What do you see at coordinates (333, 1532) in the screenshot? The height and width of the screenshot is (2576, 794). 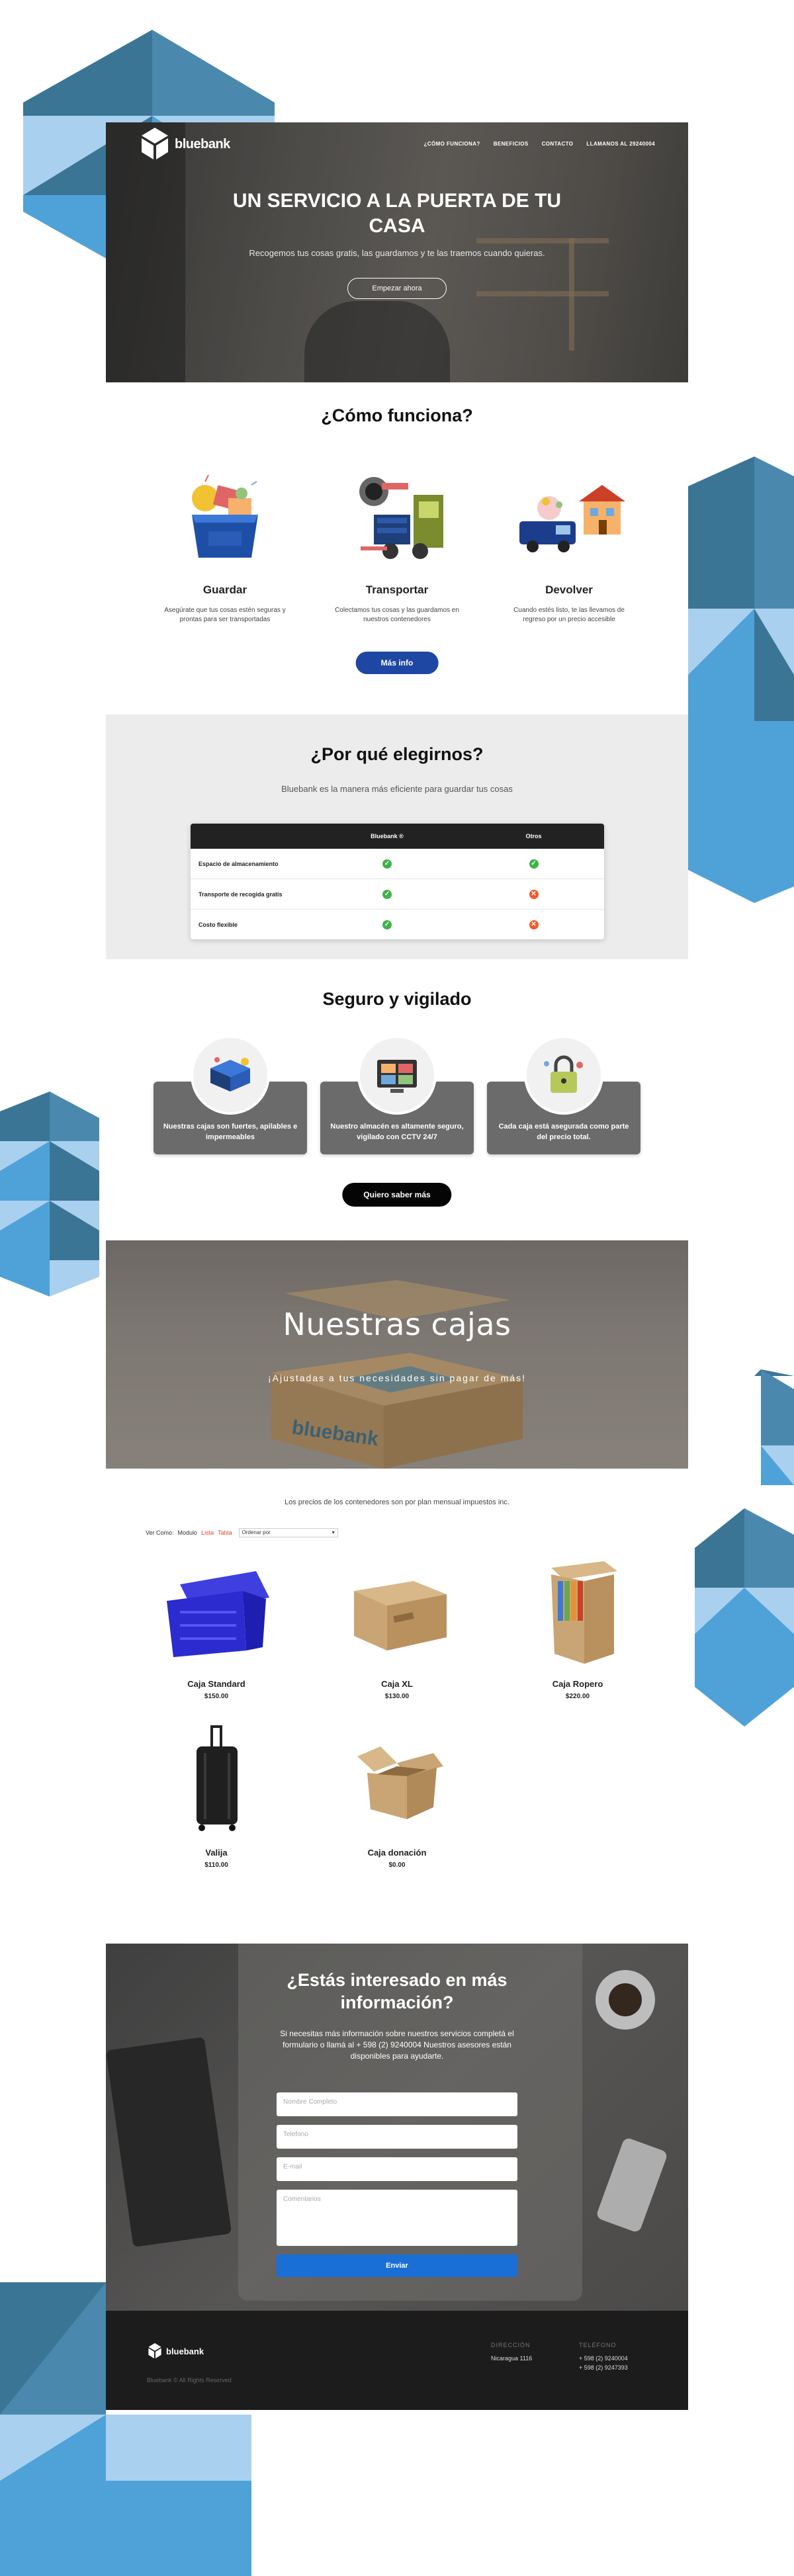 I see `chevron-down-icon: ▾` at bounding box center [333, 1532].